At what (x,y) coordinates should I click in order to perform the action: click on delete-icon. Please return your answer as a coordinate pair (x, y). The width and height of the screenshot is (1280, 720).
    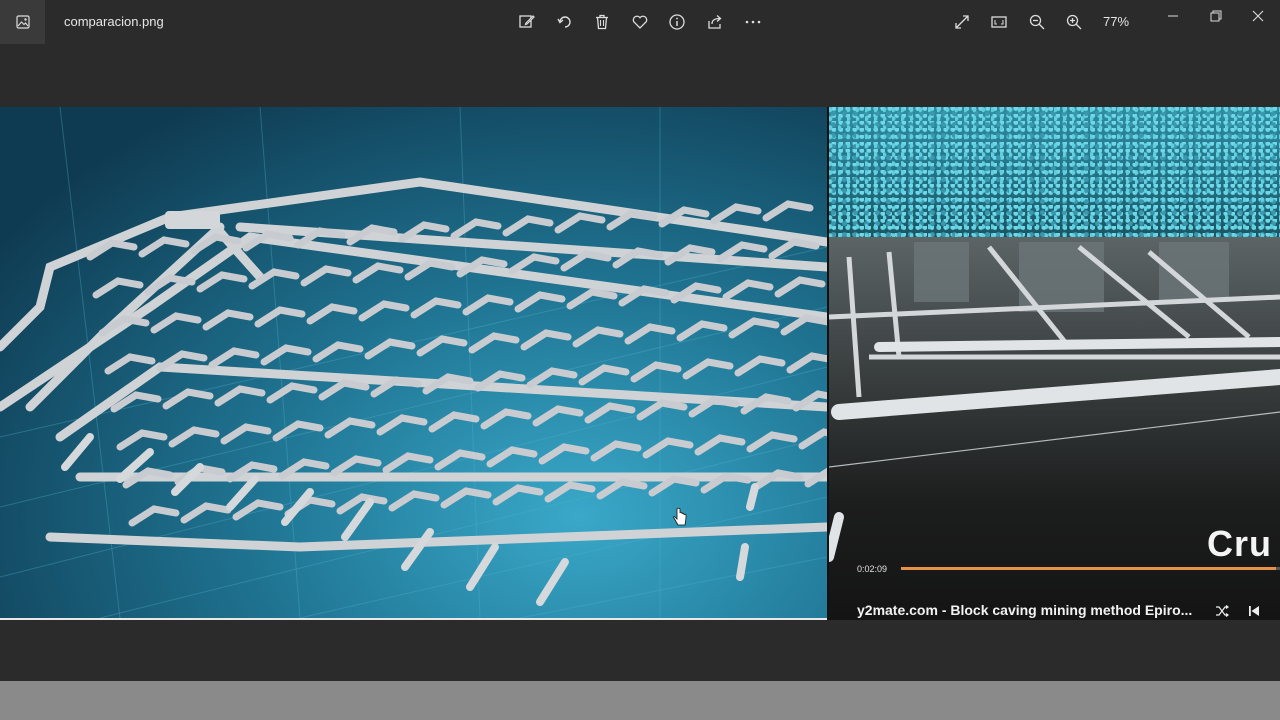
    Looking at the image, I should click on (602, 22).